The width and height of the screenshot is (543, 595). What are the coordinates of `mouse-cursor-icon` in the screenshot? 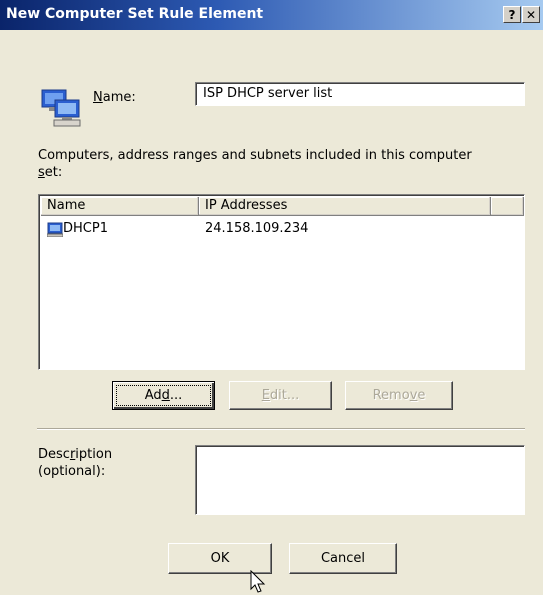 It's located at (258, 581).